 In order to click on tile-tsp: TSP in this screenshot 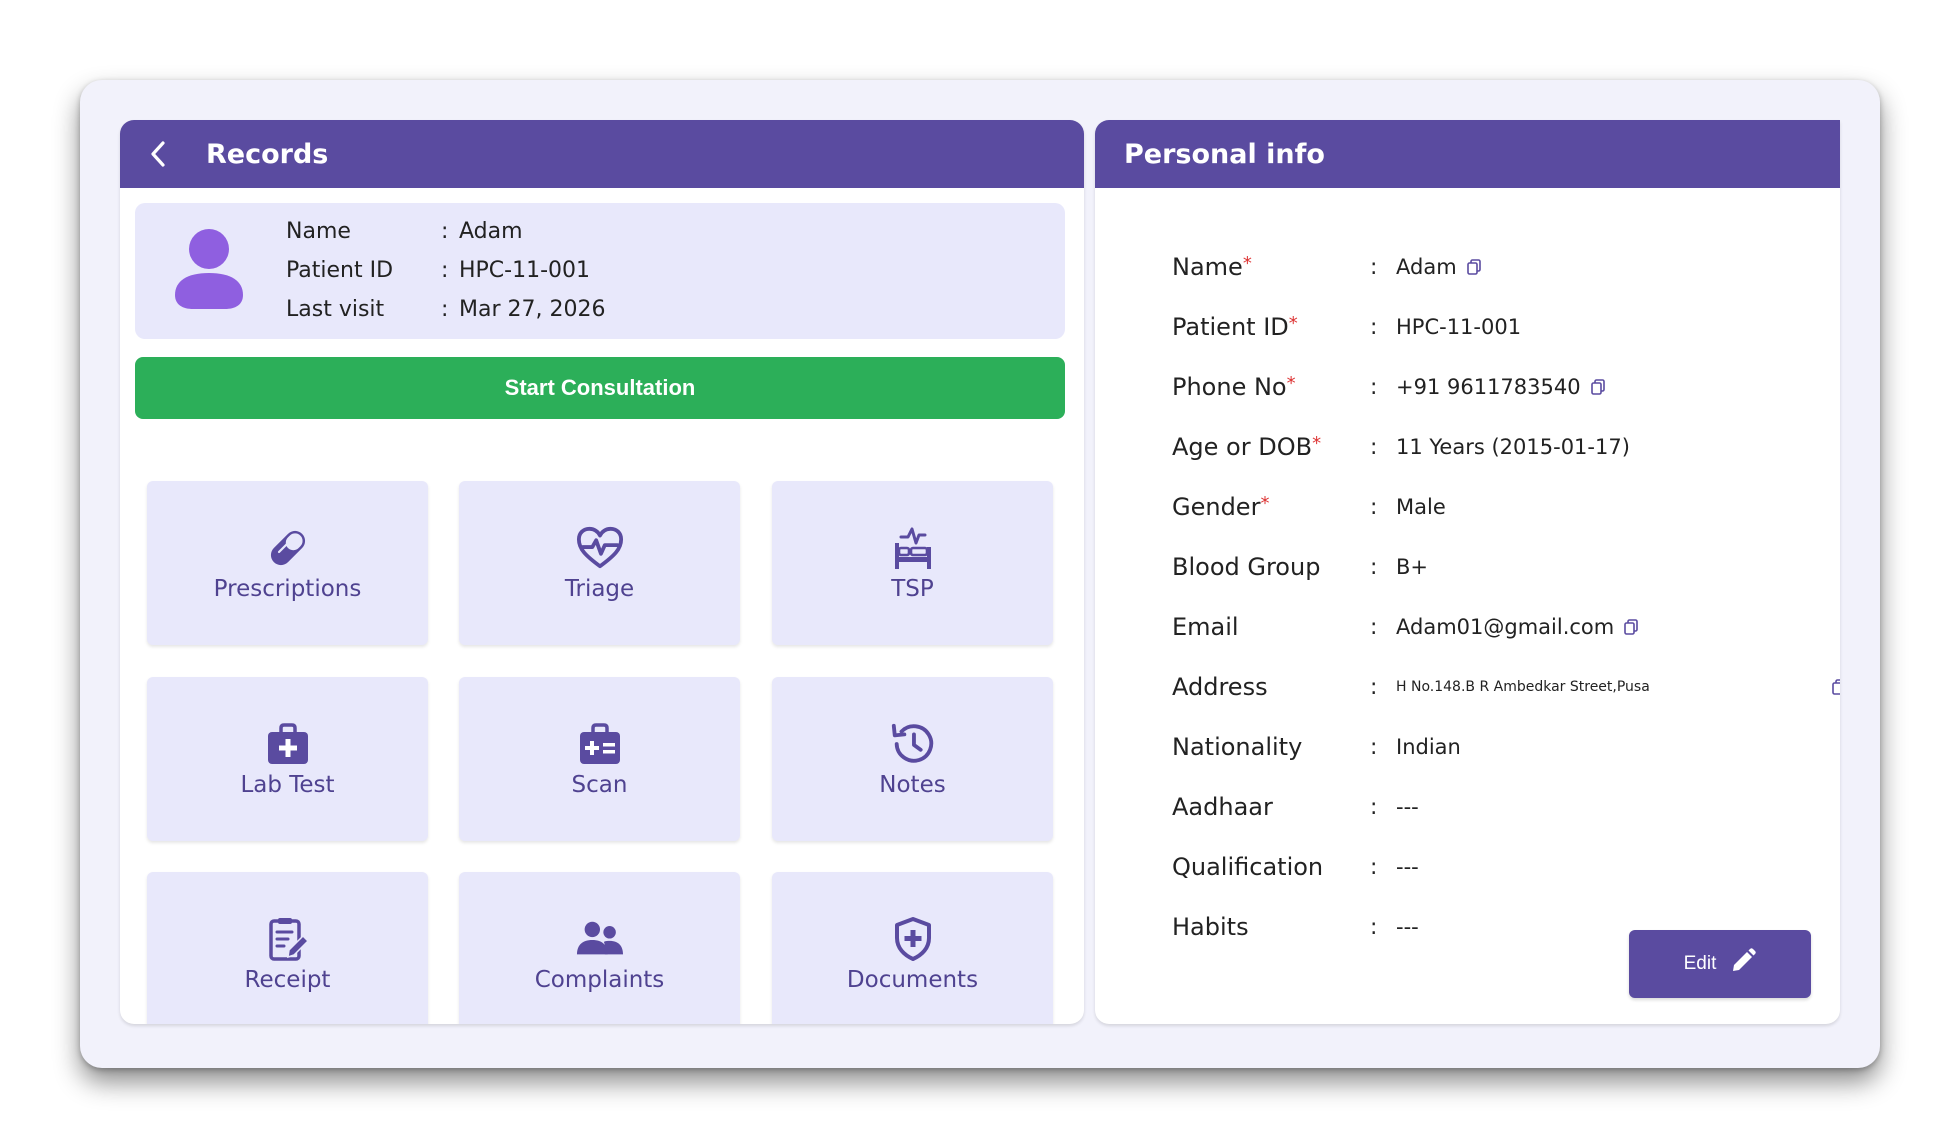, I will do `click(912, 563)`.